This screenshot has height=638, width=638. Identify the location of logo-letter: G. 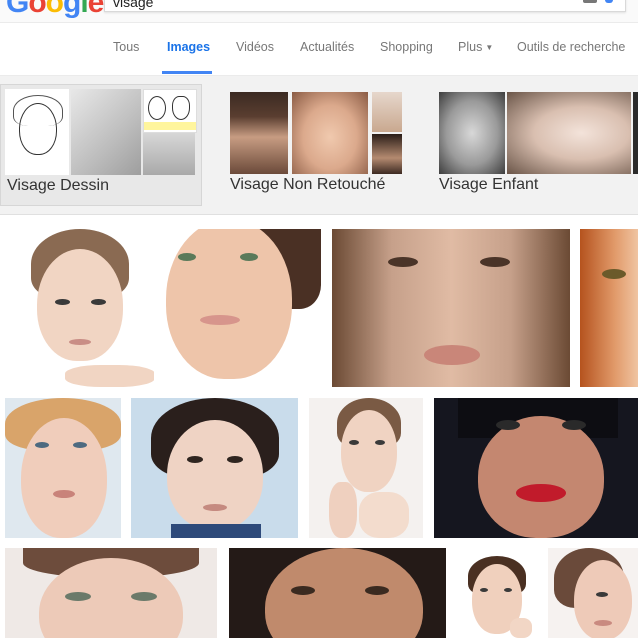
(17, 9).